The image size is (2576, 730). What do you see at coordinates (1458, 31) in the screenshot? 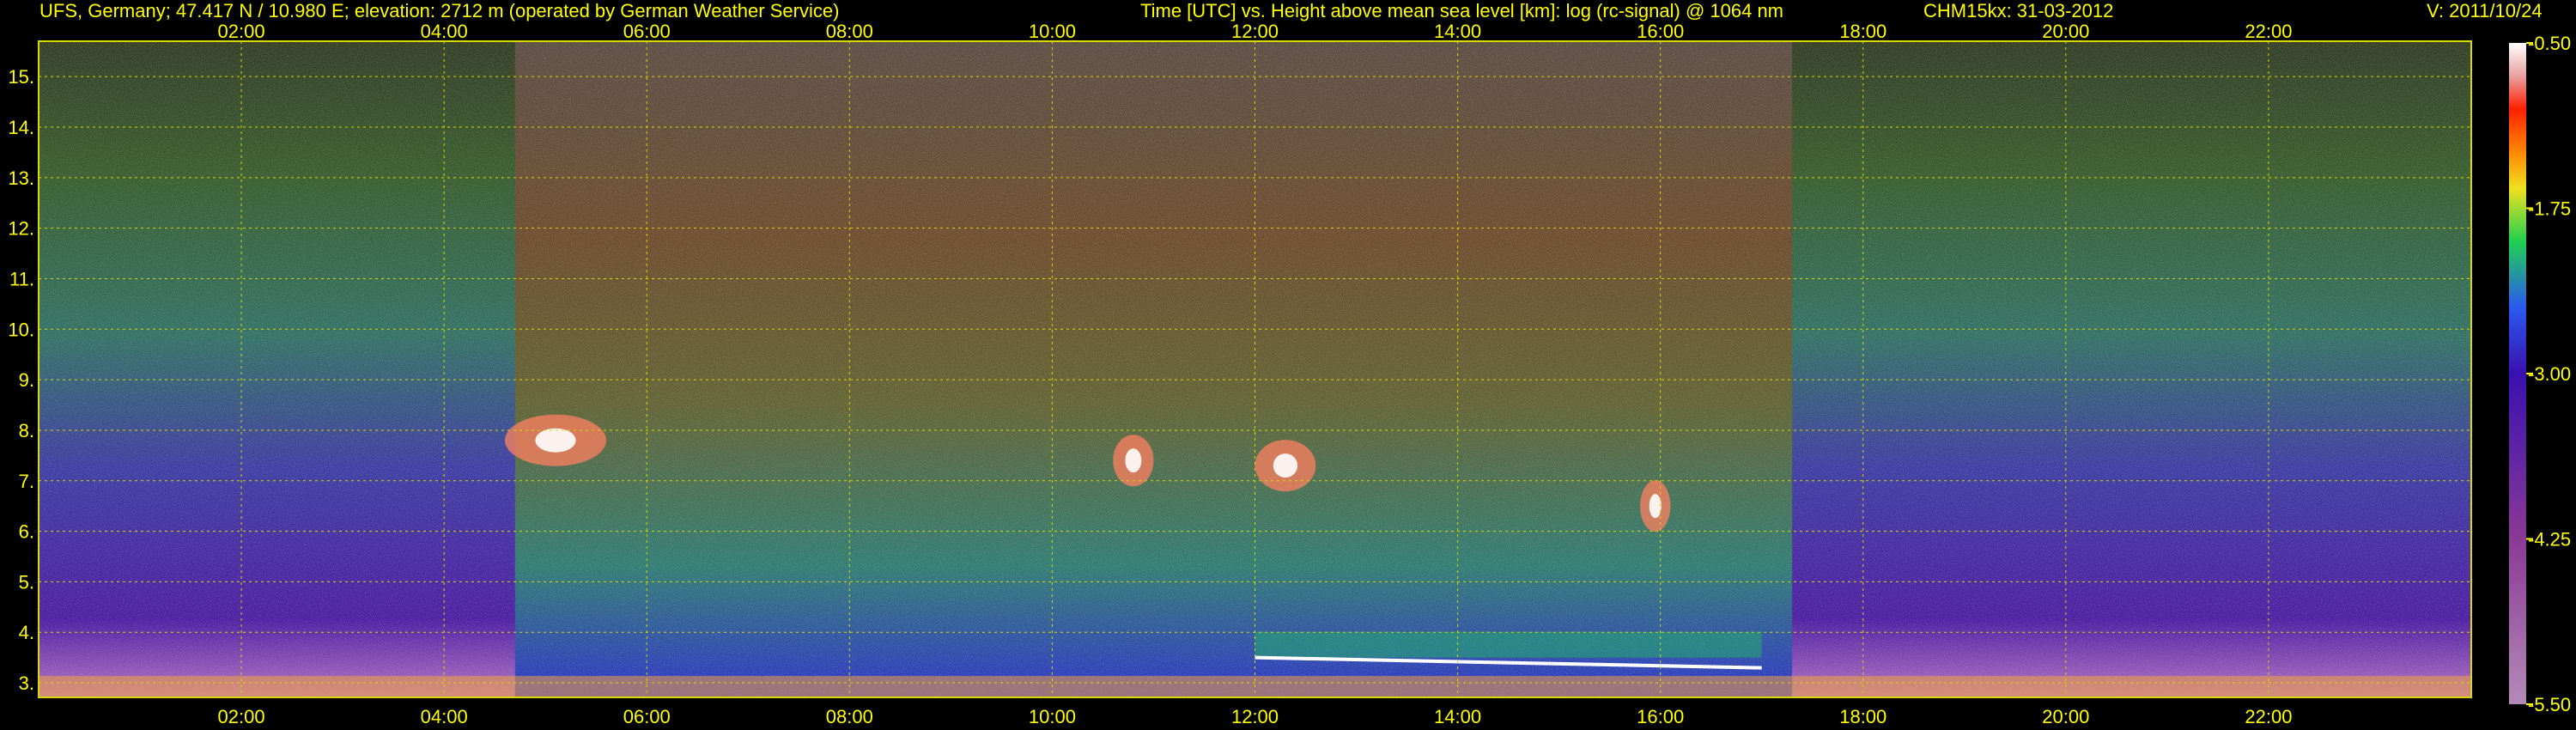
I see `x-tick-label-top: 14:00` at bounding box center [1458, 31].